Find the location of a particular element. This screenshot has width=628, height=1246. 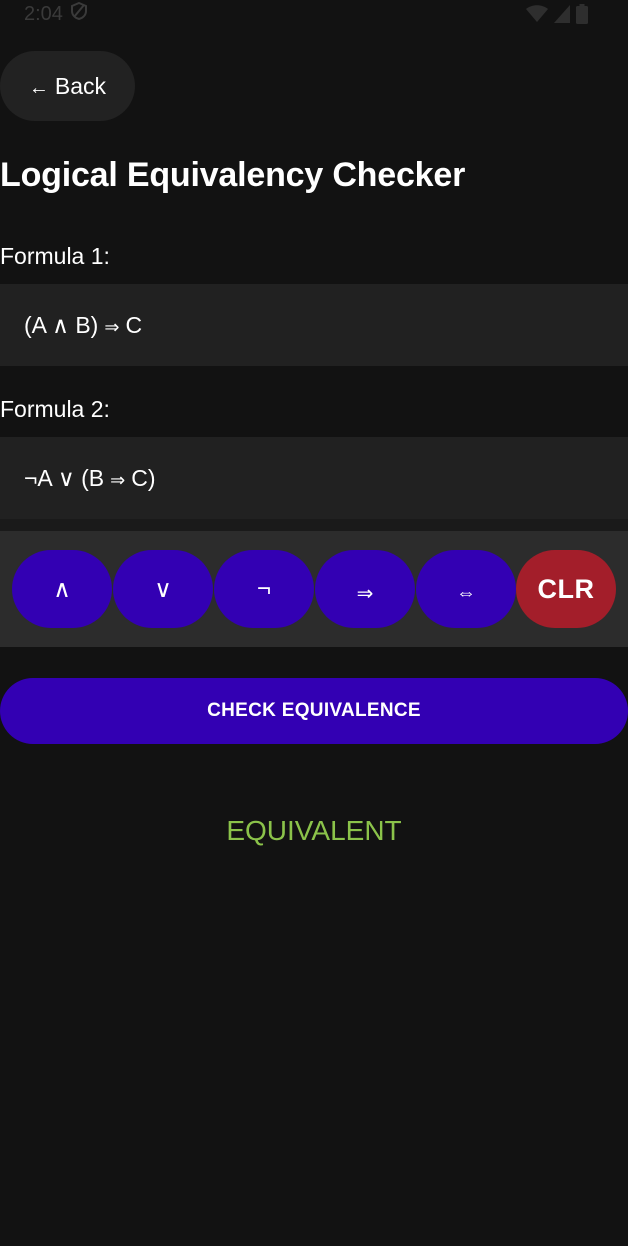

symbol-keypad: ∧ ∨ ¬ ⇒ ⇔ CLR is located at coordinates (314, 589).